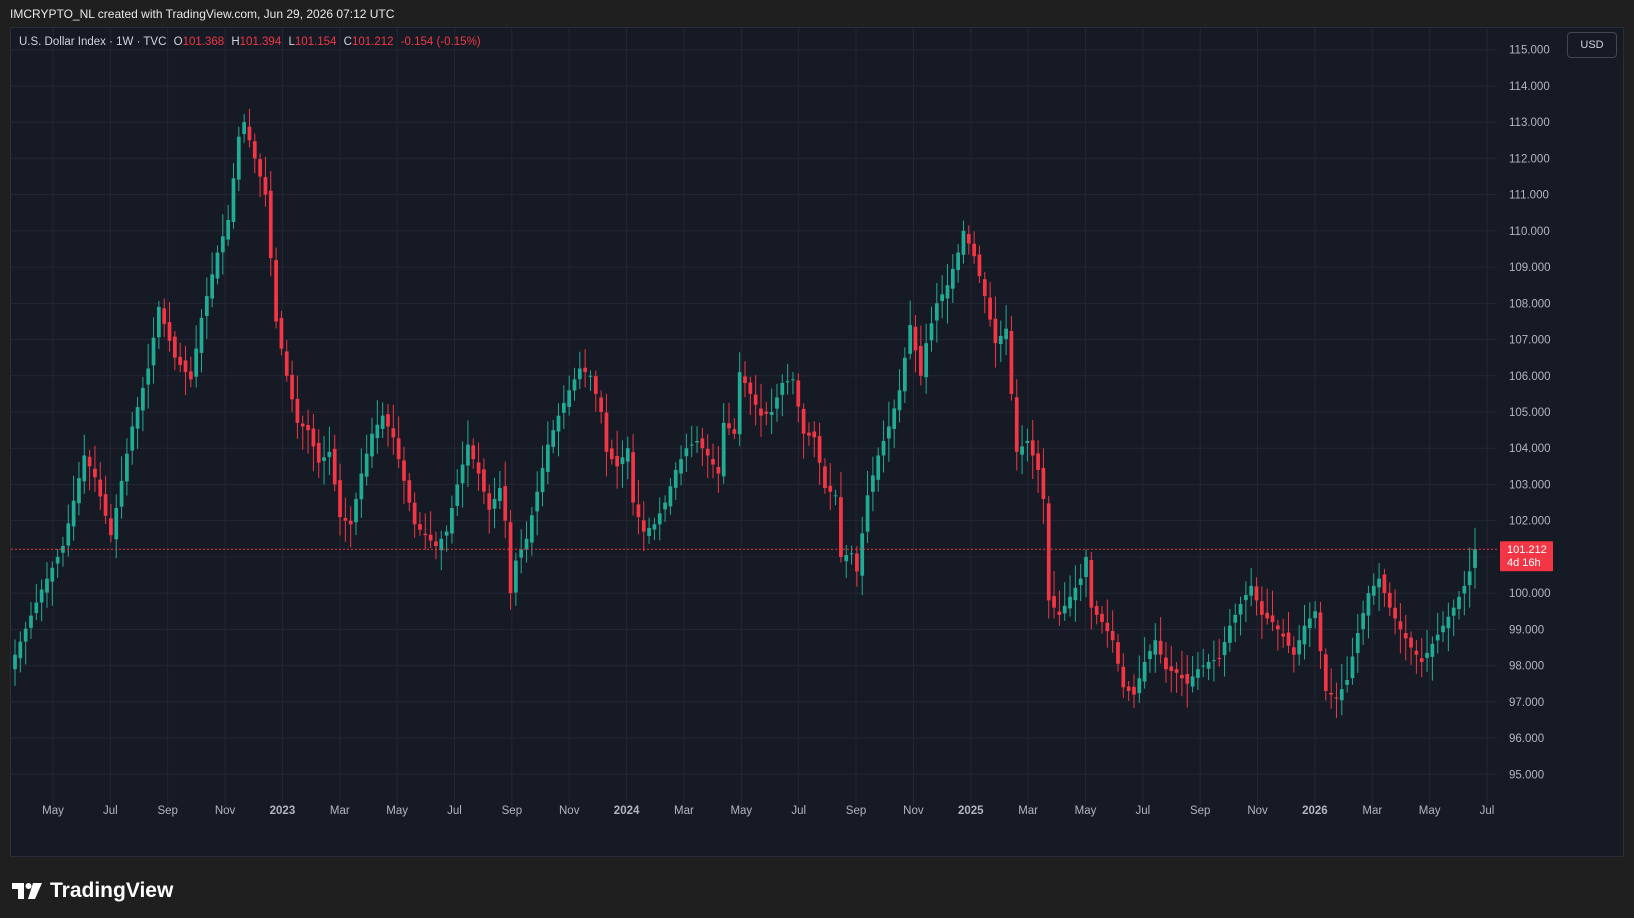 Image resolution: width=1634 pixels, height=918 pixels. I want to click on symbol-label: U.S. Dollar Index · 1W · TVC, so click(92, 42).